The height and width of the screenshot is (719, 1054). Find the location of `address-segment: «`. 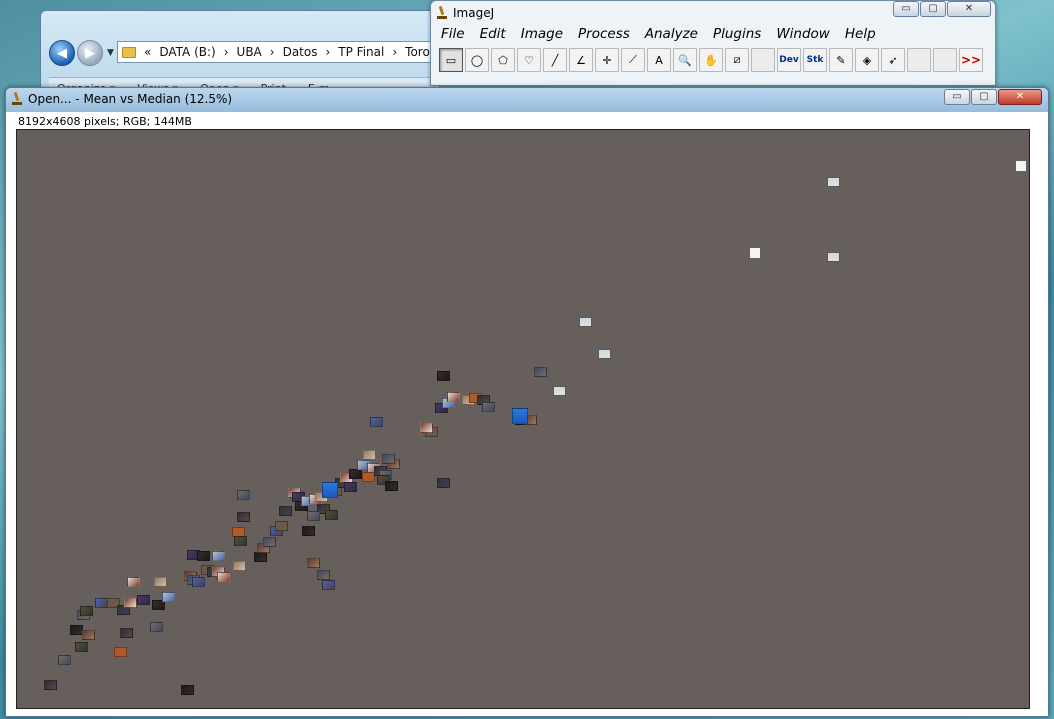

address-segment: « is located at coordinates (147, 52).